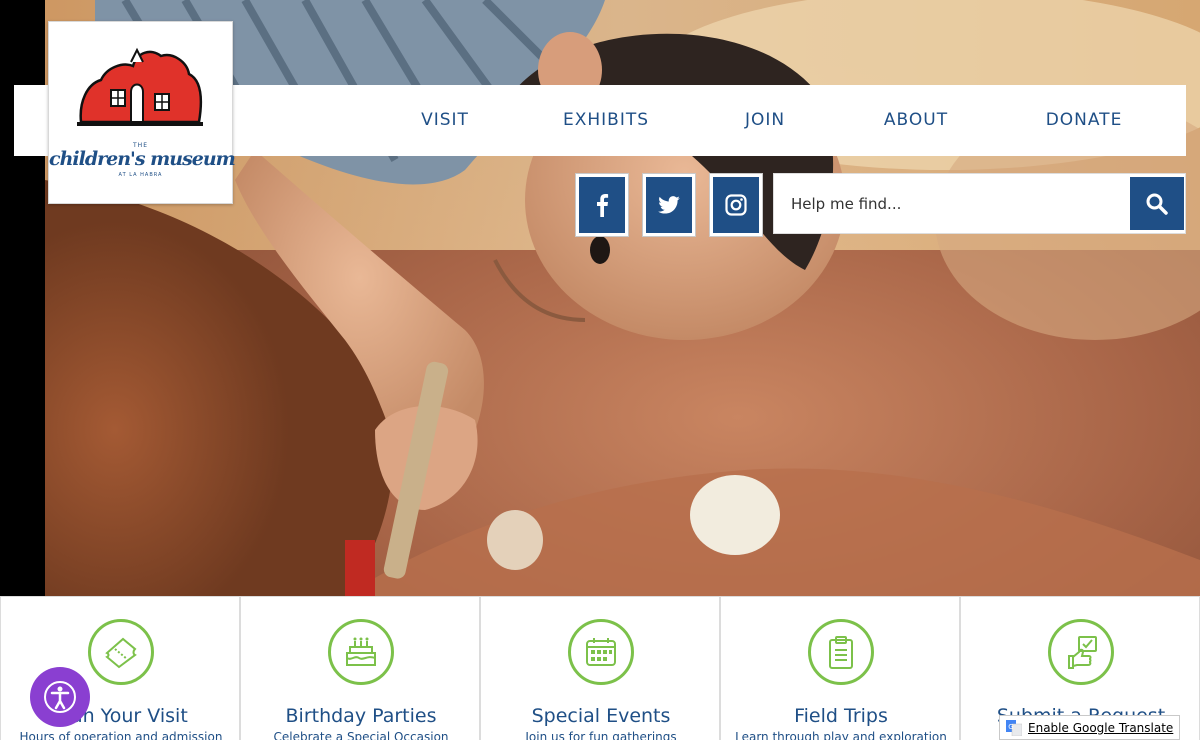  I want to click on accessibility-icon, so click(60, 697).